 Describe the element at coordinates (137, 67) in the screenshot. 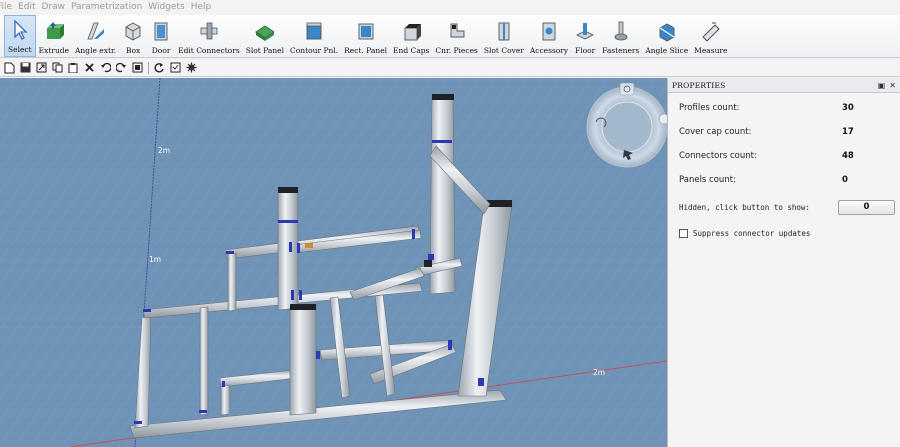

I see `screenshot-icon` at that location.